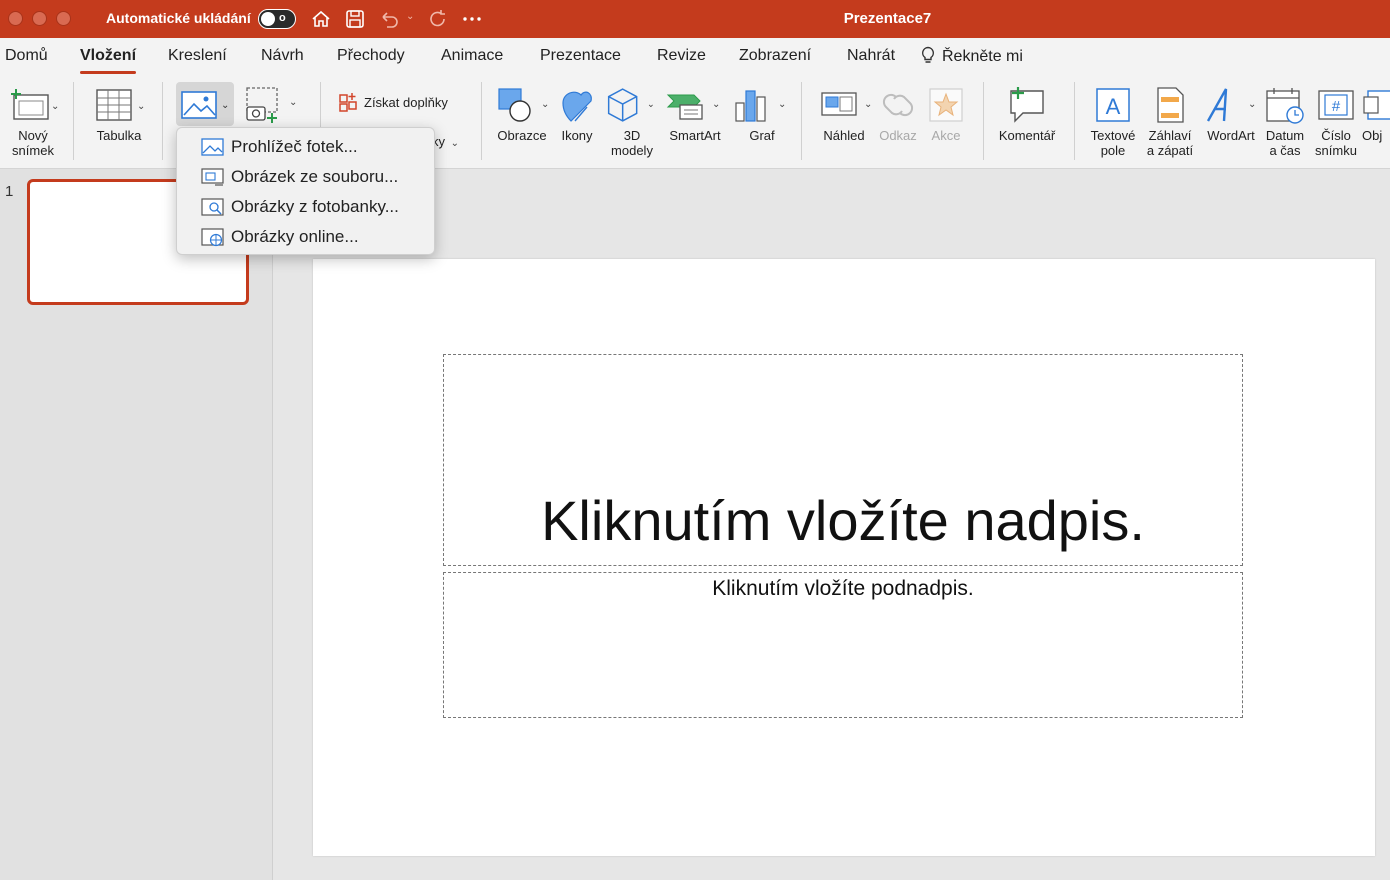  What do you see at coordinates (1231, 135) in the screenshot?
I see `wordart-label: WordArt` at bounding box center [1231, 135].